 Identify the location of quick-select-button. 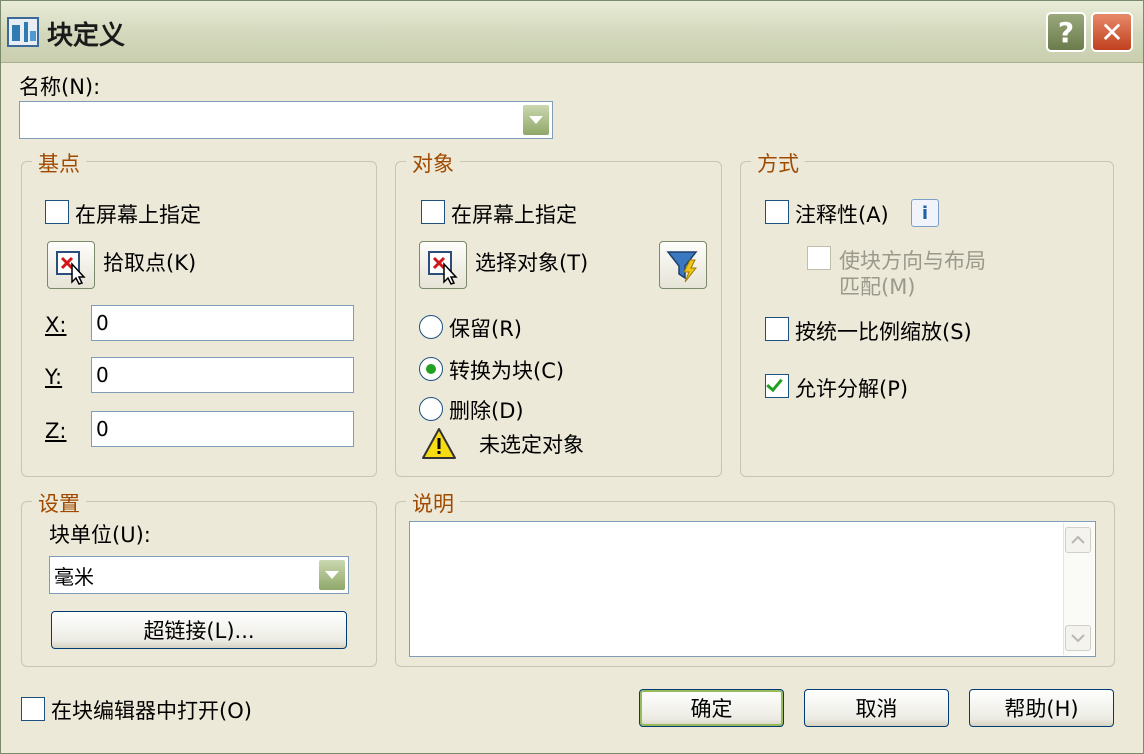
(683, 265).